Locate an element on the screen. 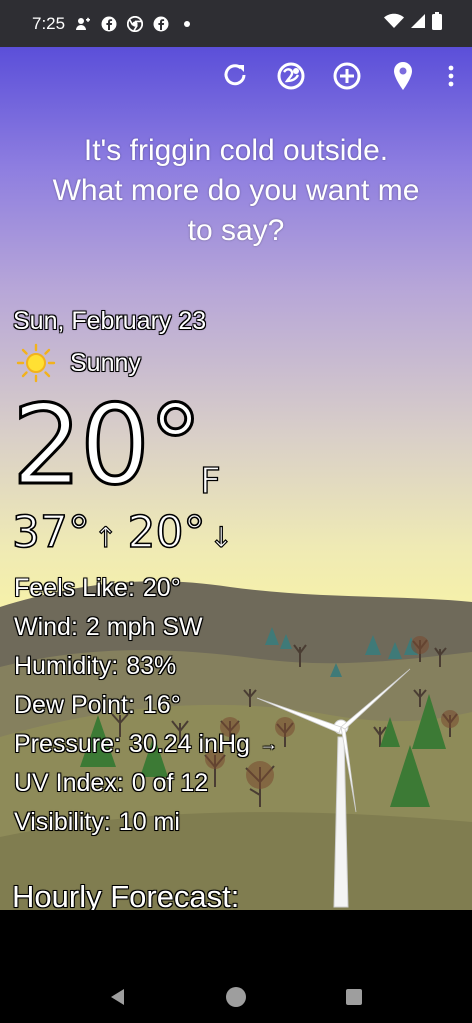 The width and height of the screenshot is (472, 1023). visibility-row: Visibility: 10 mi is located at coordinates (146, 822).